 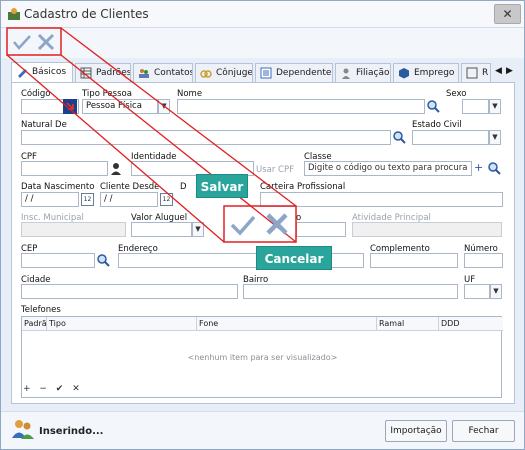 What do you see at coordinates (190, 94) in the screenshot?
I see `nome-label: Nome` at bounding box center [190, 94].